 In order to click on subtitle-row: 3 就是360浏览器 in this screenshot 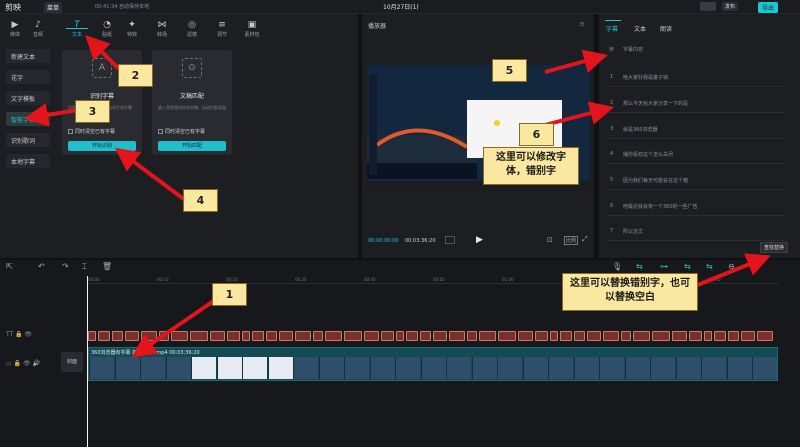, I will do `click(696, 129)`.